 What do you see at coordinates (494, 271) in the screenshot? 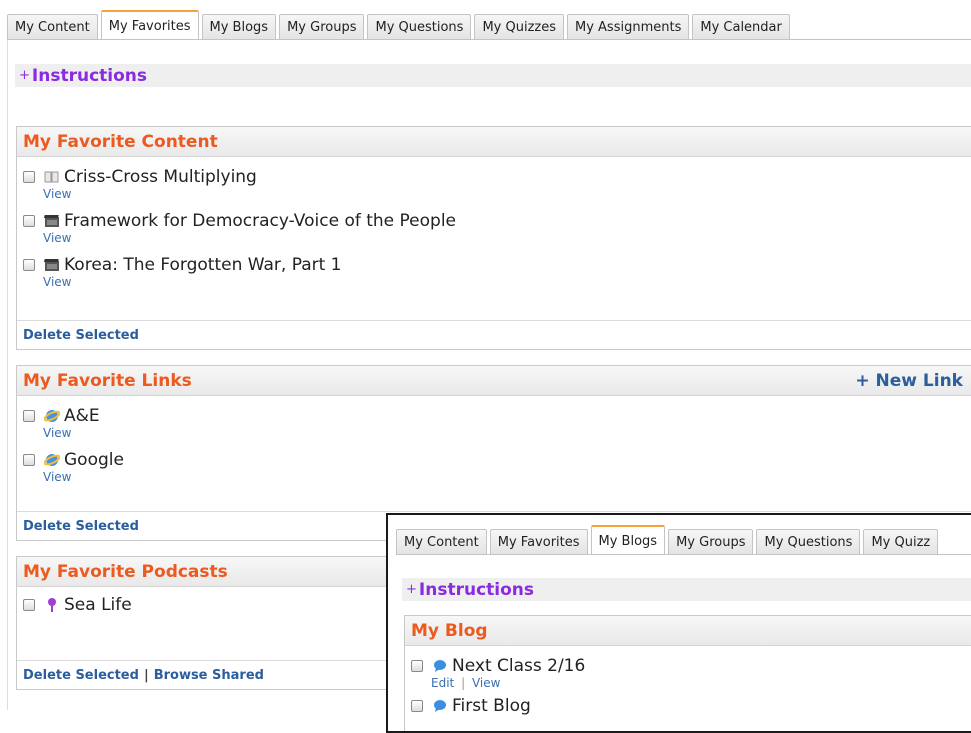
I see `list-item: Korea: The Forgotten War, Part 1 View` at bounding box center [494, 271].